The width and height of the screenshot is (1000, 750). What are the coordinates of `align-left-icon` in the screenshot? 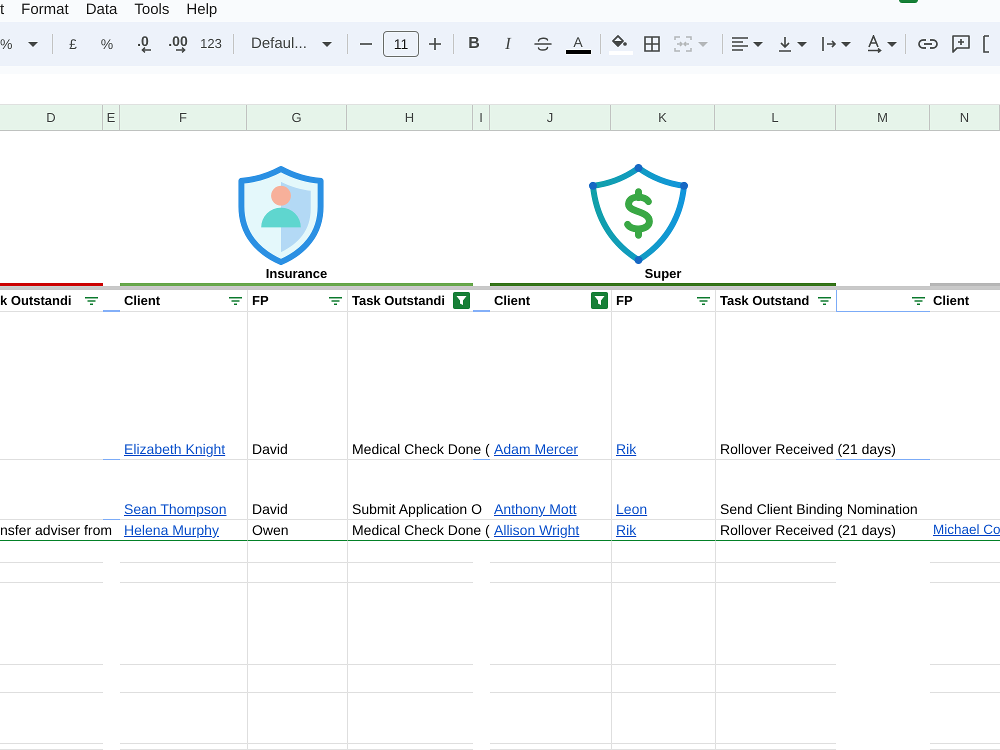 It's located at (740, 44).